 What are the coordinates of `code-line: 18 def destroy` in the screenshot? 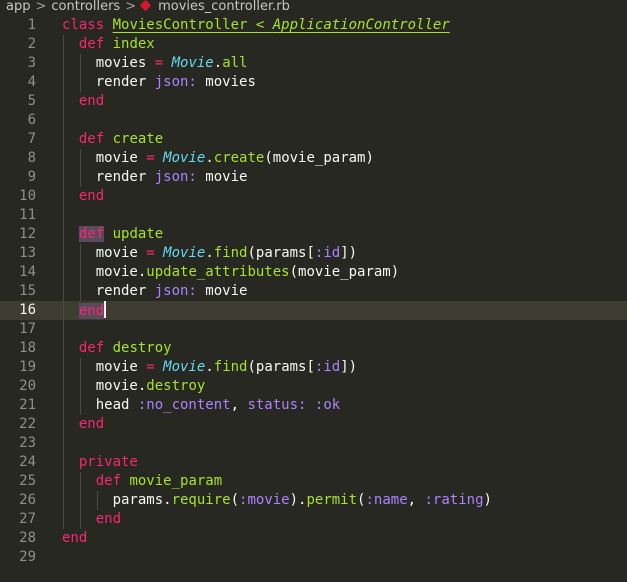 It's located at (313, 348).